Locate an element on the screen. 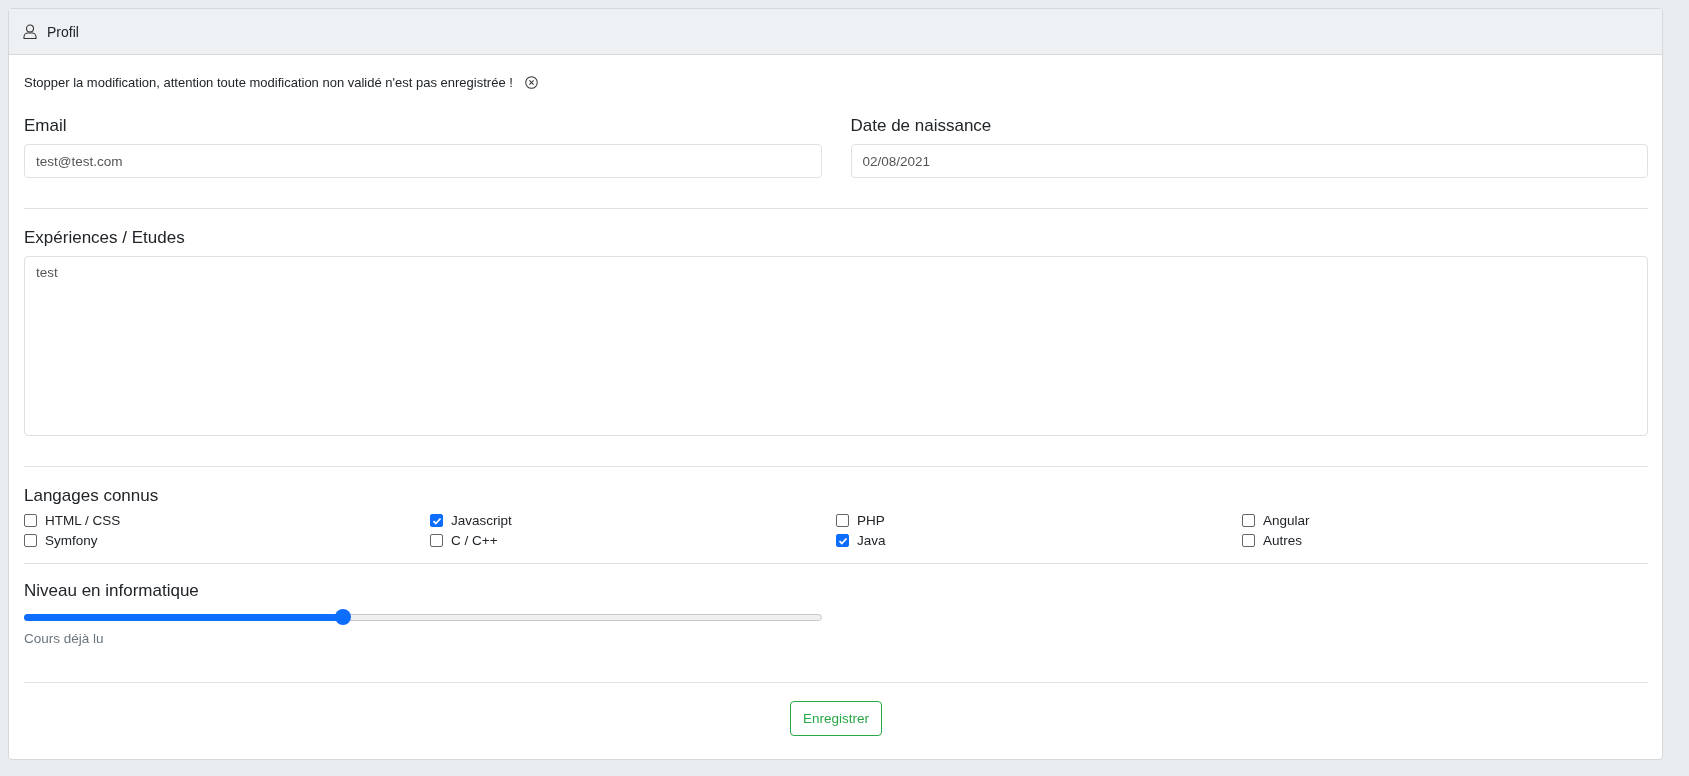  slider-caption: Cours déjà lu is located at coordinates (64, 638).